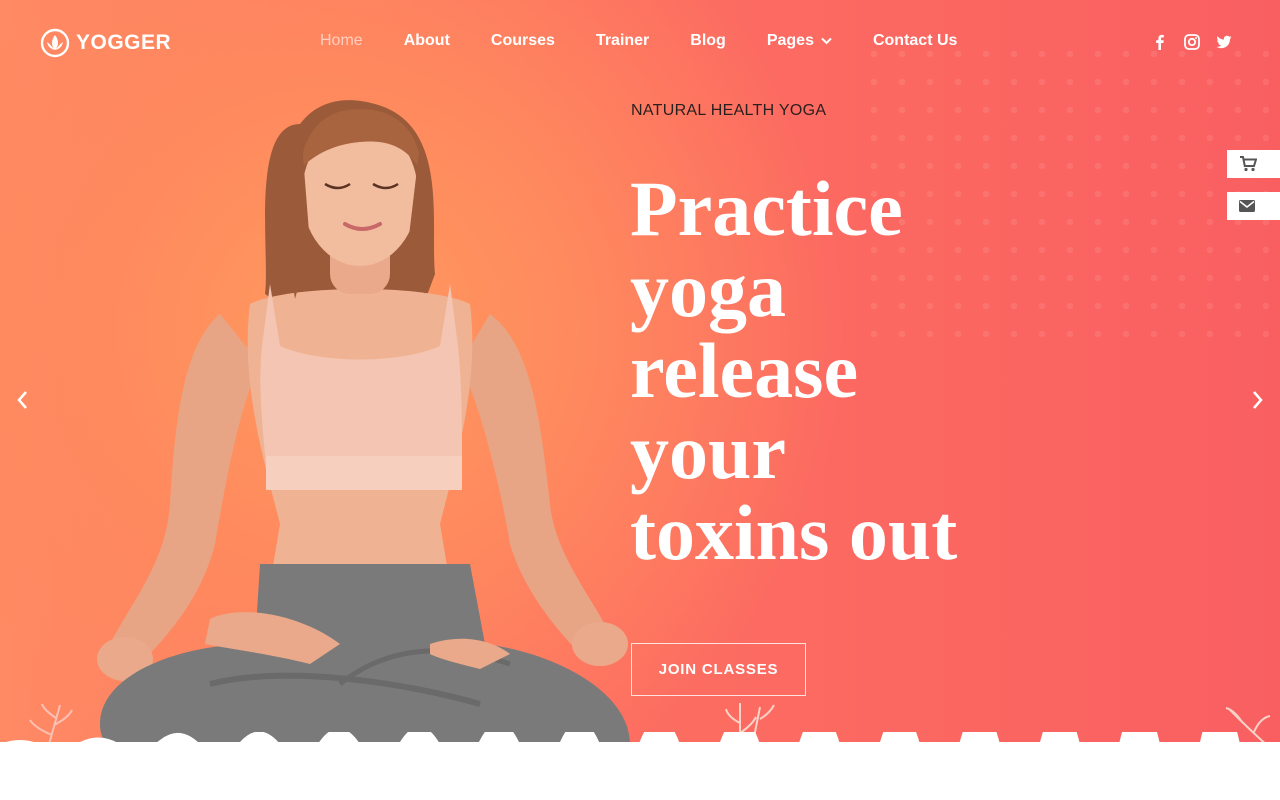  What do you see at coordinates (729, 110) in the screenshot?
I see `hero-eyebrow: NATURAL HEALTH YOGA` at bounding box center [729, 110].